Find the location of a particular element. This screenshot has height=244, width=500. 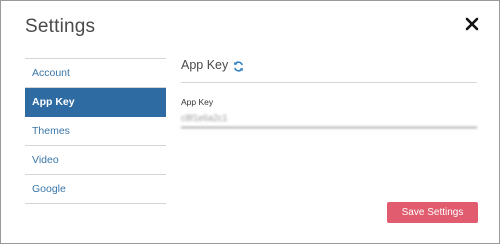

sidebar-item-label: Google is located at coordinates (49, 189).